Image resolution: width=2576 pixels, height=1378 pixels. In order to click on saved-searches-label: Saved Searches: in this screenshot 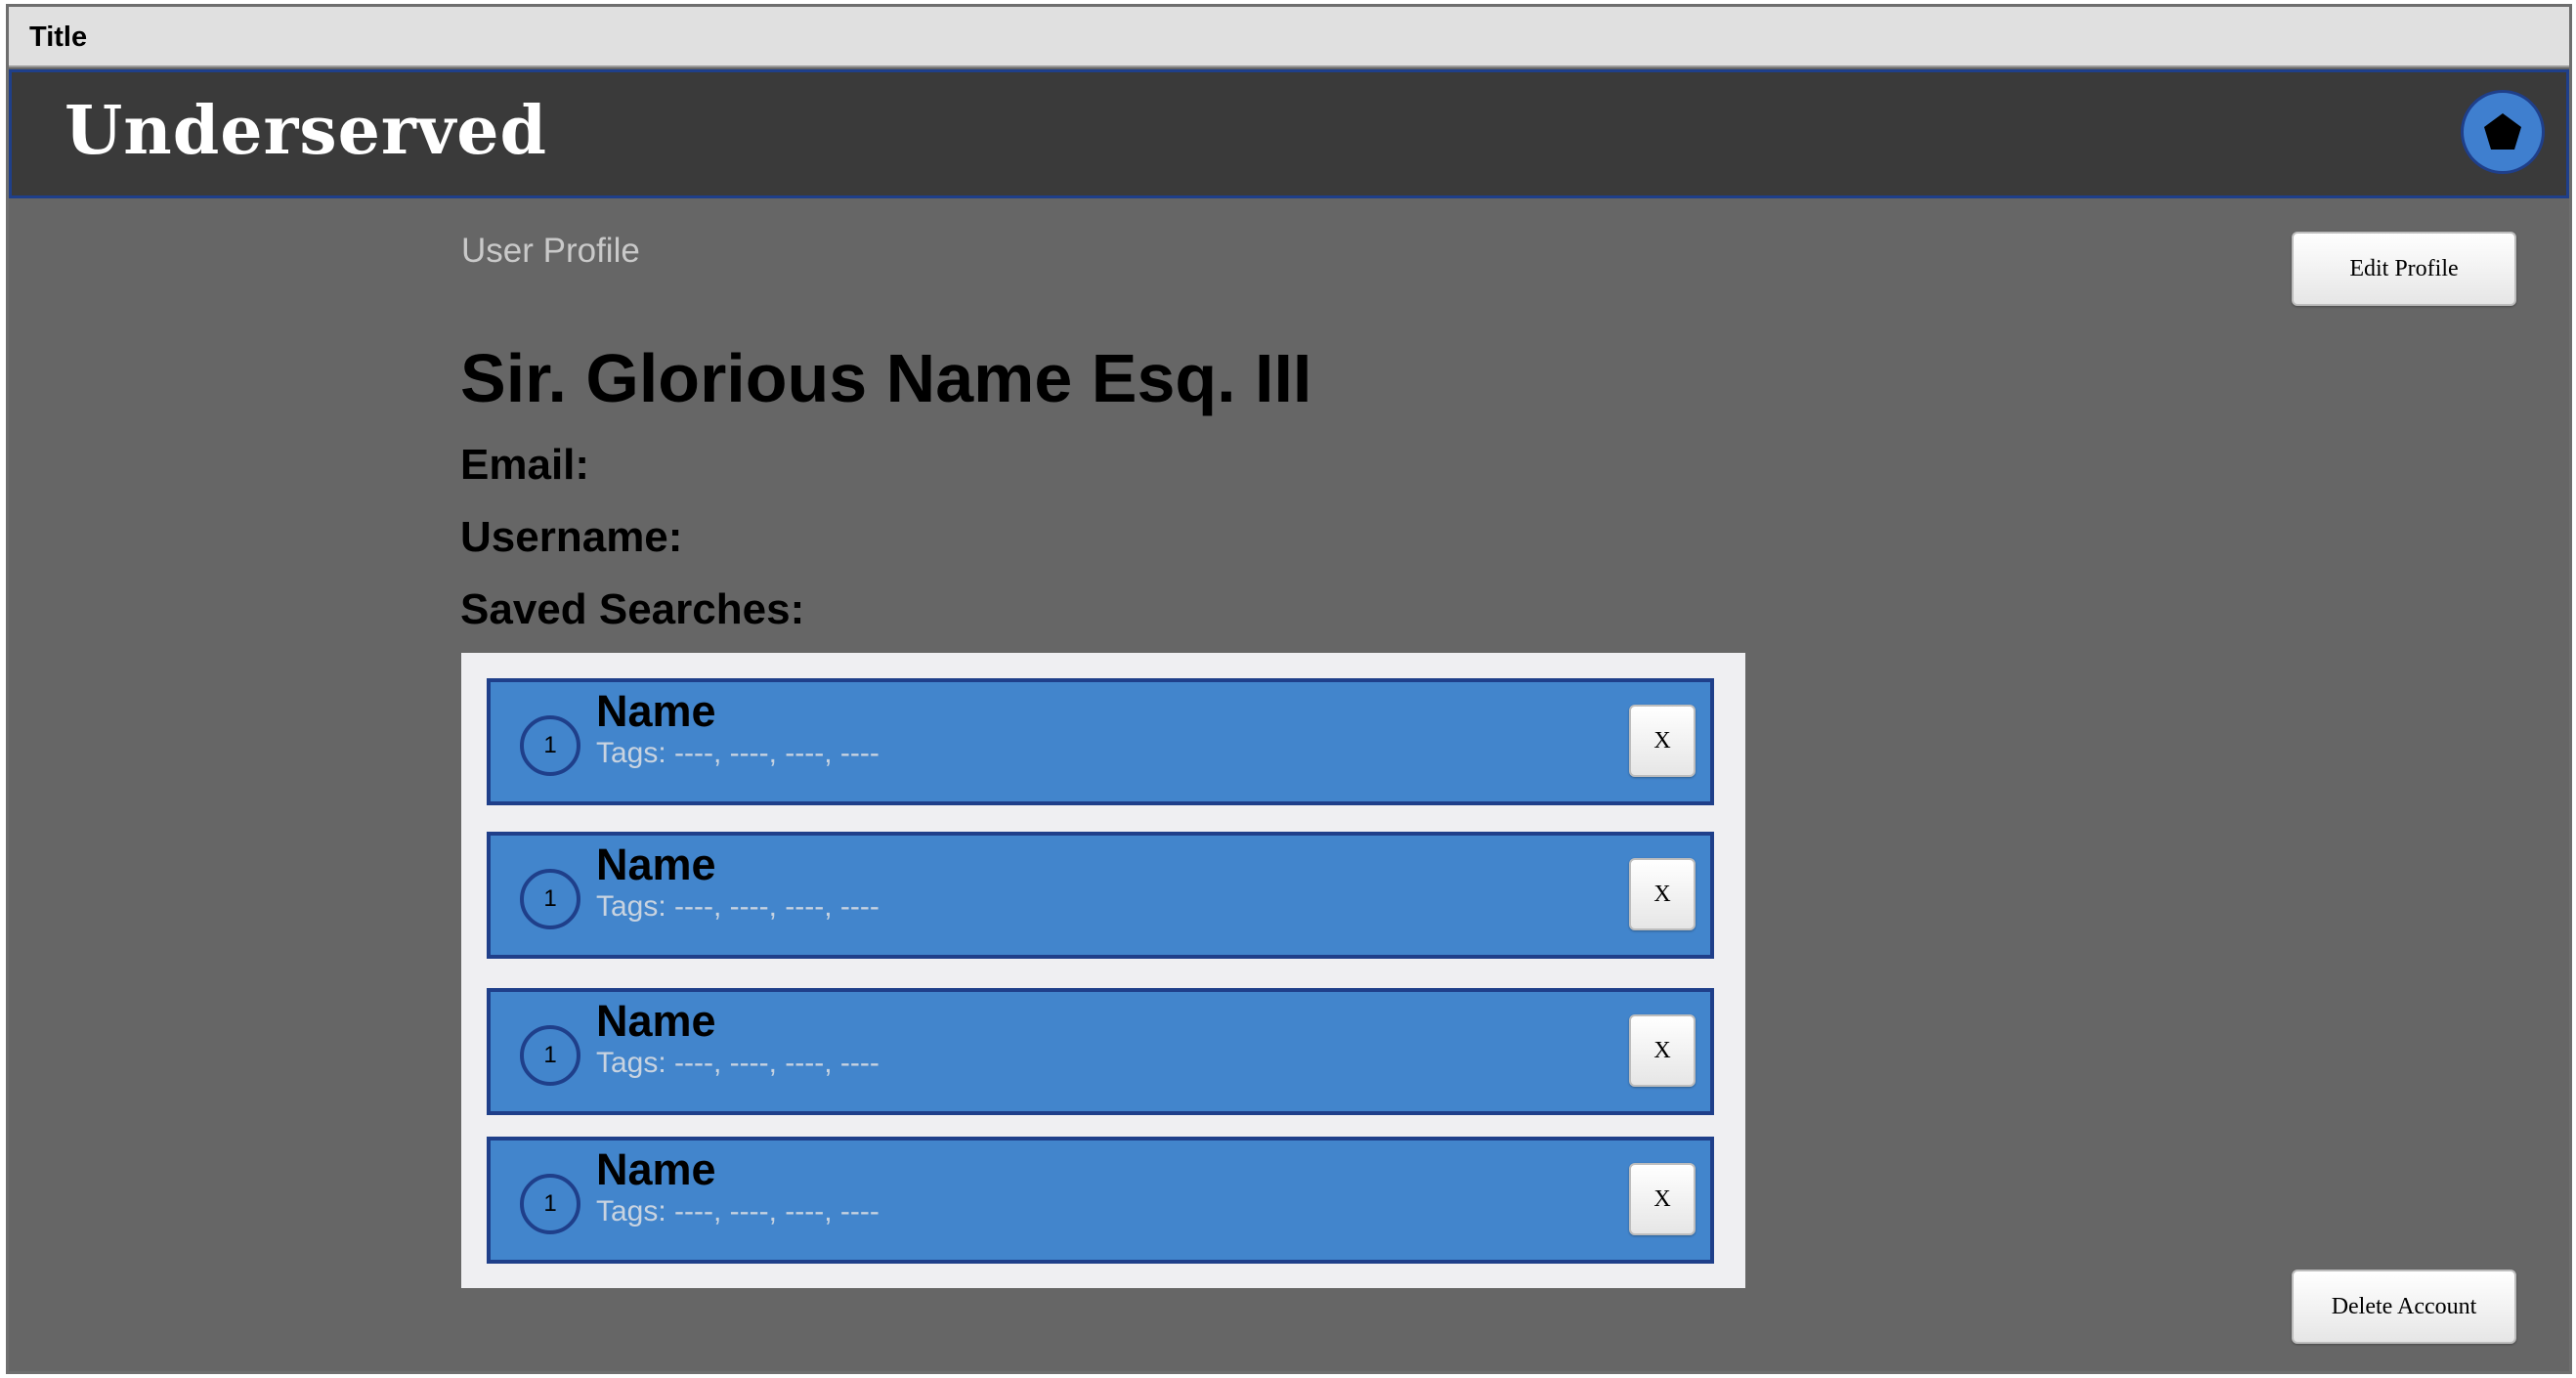, I will do `click(632, 609)`.